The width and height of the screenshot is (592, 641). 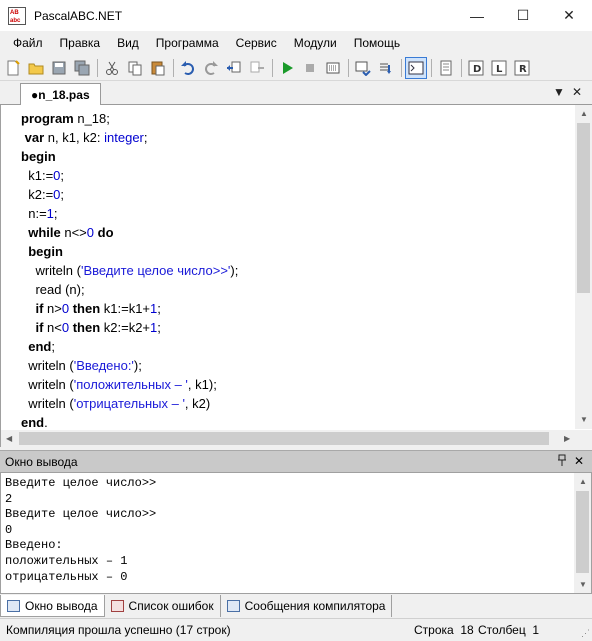 What do you see at coordinates (80, 43) in the screenshot?
I see `menu-edit: Правка` at bounding box center [80, 43].